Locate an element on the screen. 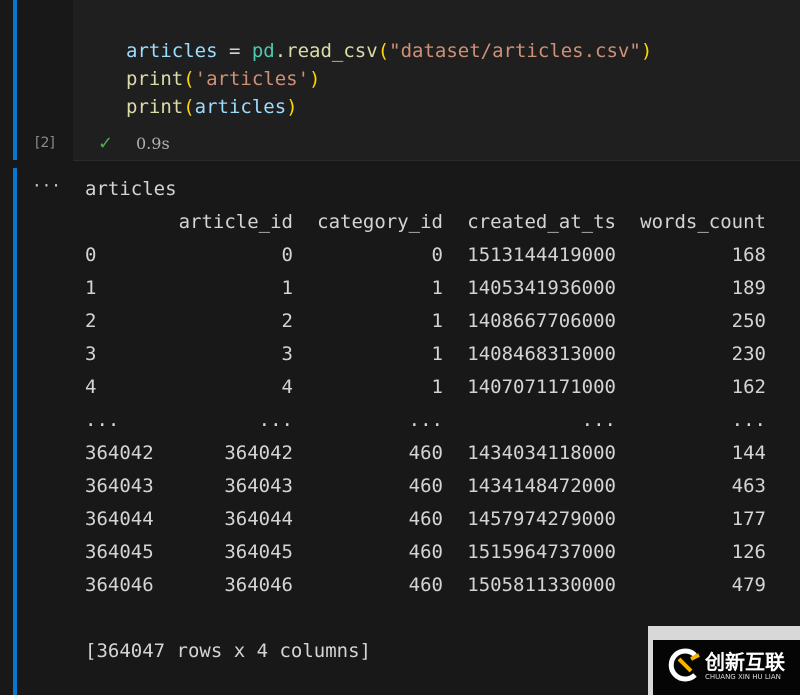 This screenshot has width=800, height=695. table-row: 1 1 1 1405341936000 189 is located at coordinates (435, 288).